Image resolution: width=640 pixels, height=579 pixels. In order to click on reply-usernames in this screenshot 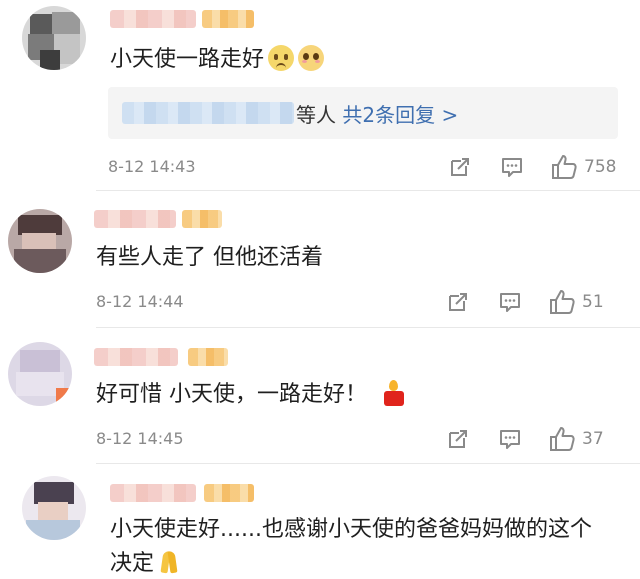, I will do `click(208, 113)`.